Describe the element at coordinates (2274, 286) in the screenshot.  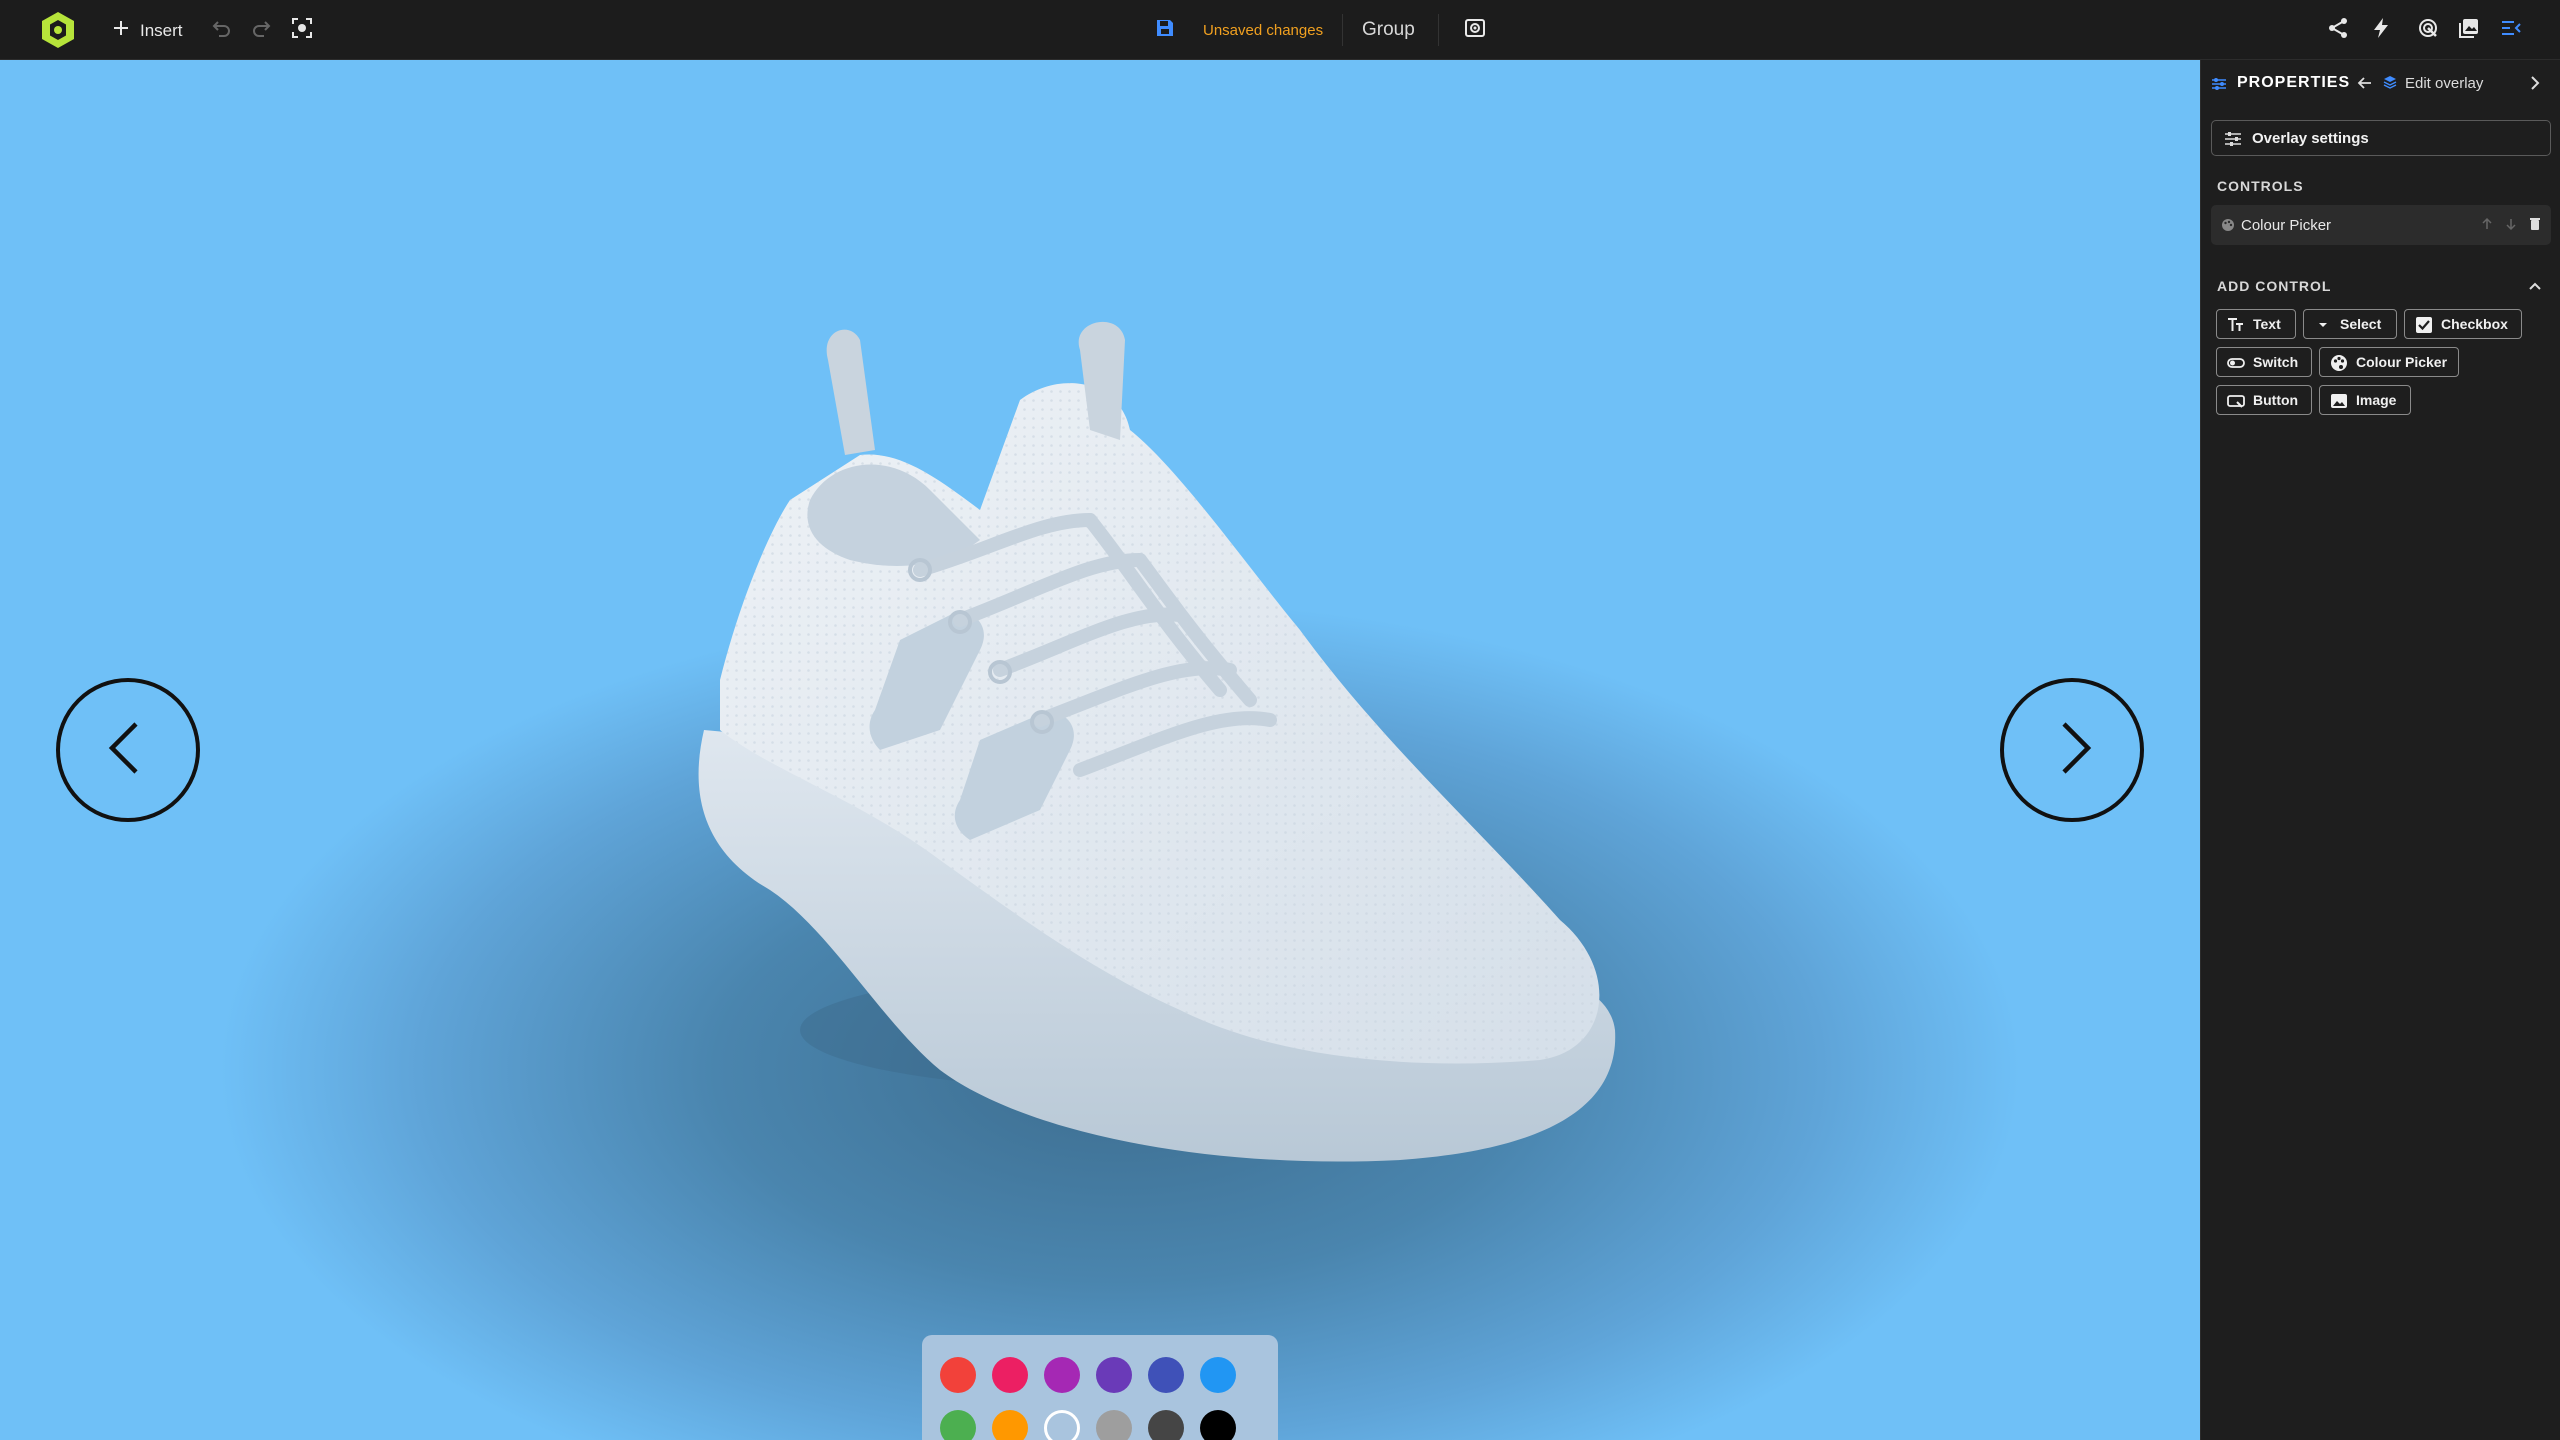
I see `add-control-section-title: ADD CONTROL` at that location.